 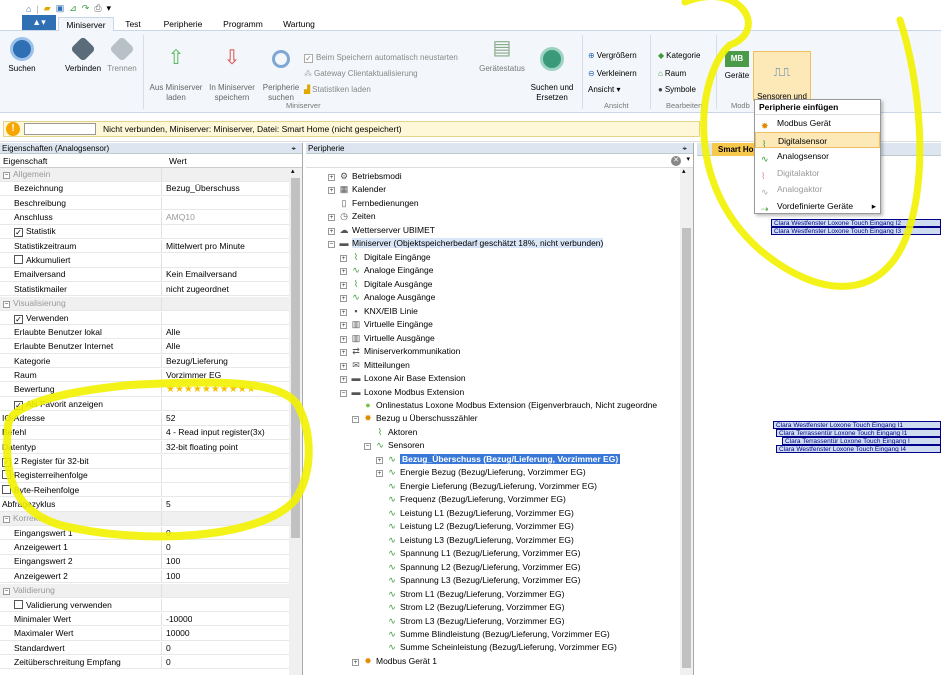 I want to click on room-button: ⌂ Raum, so click(x=672, y=74).